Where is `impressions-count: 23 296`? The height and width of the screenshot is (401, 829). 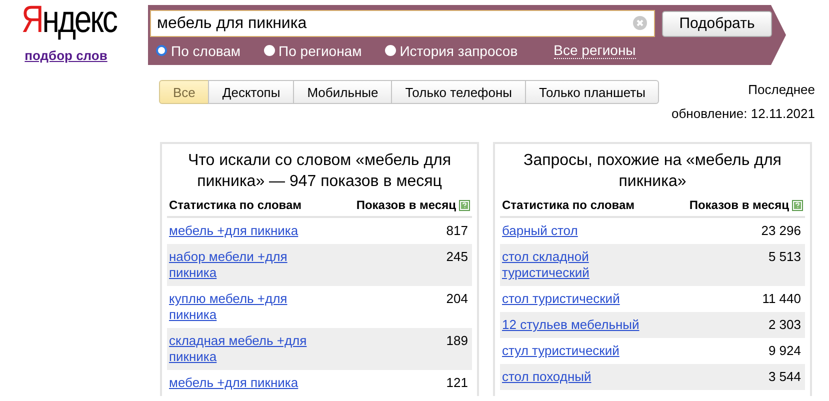 impressions-count: 23 296 is located at coordinates (781, 231).